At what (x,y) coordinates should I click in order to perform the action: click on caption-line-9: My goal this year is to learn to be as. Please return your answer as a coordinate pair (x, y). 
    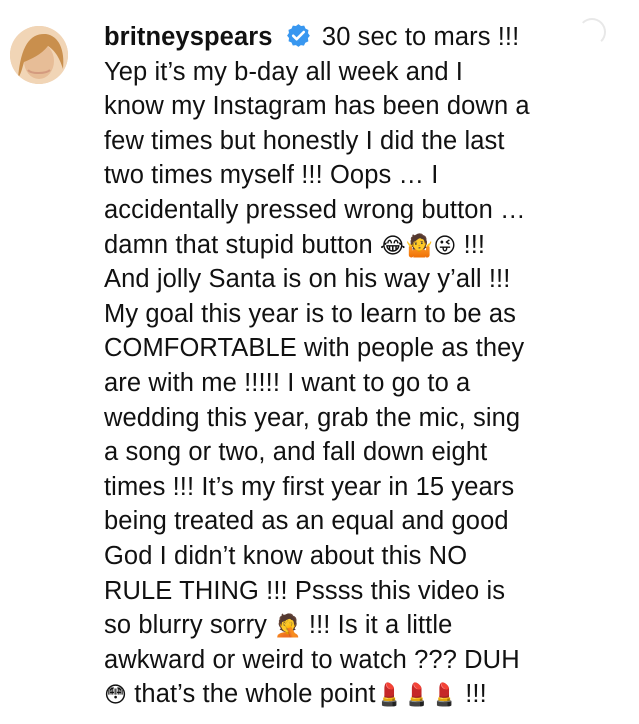
    Looking at the image, I should click on (310, 313).